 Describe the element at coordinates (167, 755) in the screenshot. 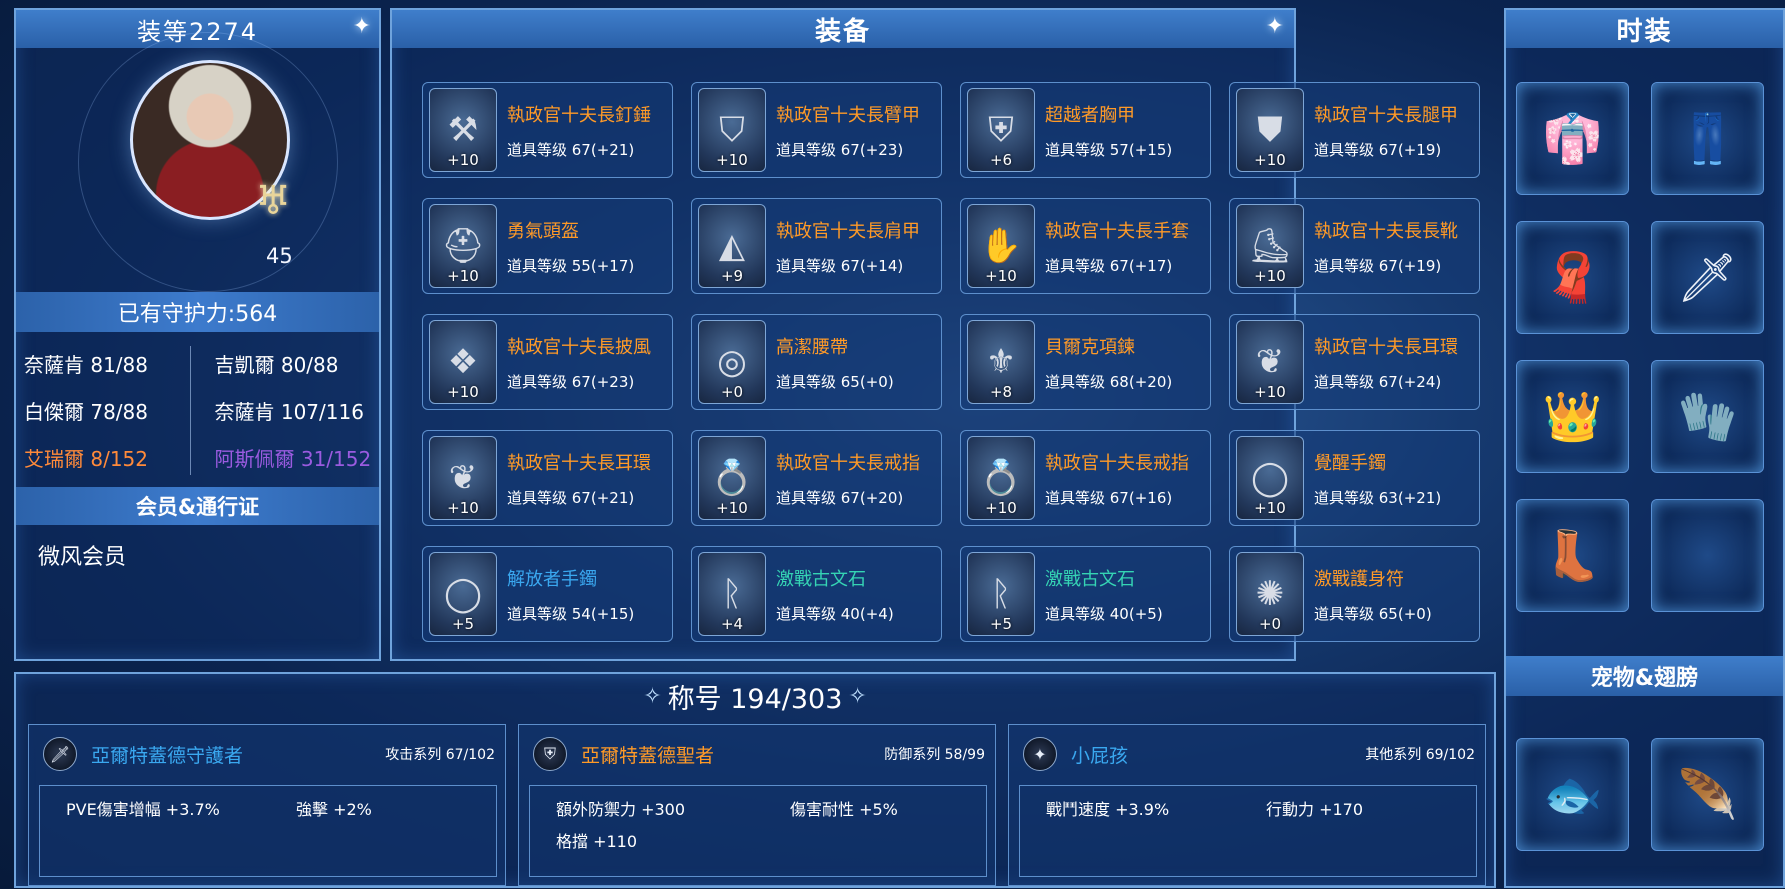

I see `title-name: 亞爾特蓋德守護者` at that location.